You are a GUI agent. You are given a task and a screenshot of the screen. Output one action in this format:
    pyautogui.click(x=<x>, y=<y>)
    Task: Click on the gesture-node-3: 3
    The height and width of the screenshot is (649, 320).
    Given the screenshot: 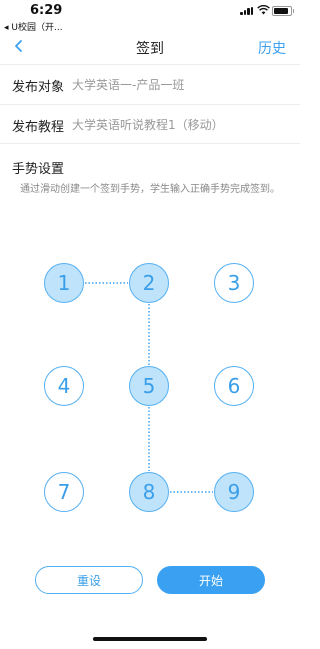 What is the action you would take?
    pyautogui.click(x=234, y=283)
    